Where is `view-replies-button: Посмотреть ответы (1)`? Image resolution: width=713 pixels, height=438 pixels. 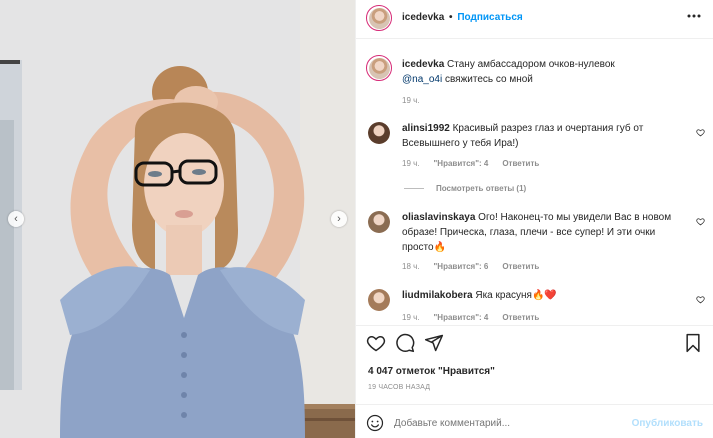
view-replies-button: Посмотреть ответы (1) is located at coordinates (481, 188).